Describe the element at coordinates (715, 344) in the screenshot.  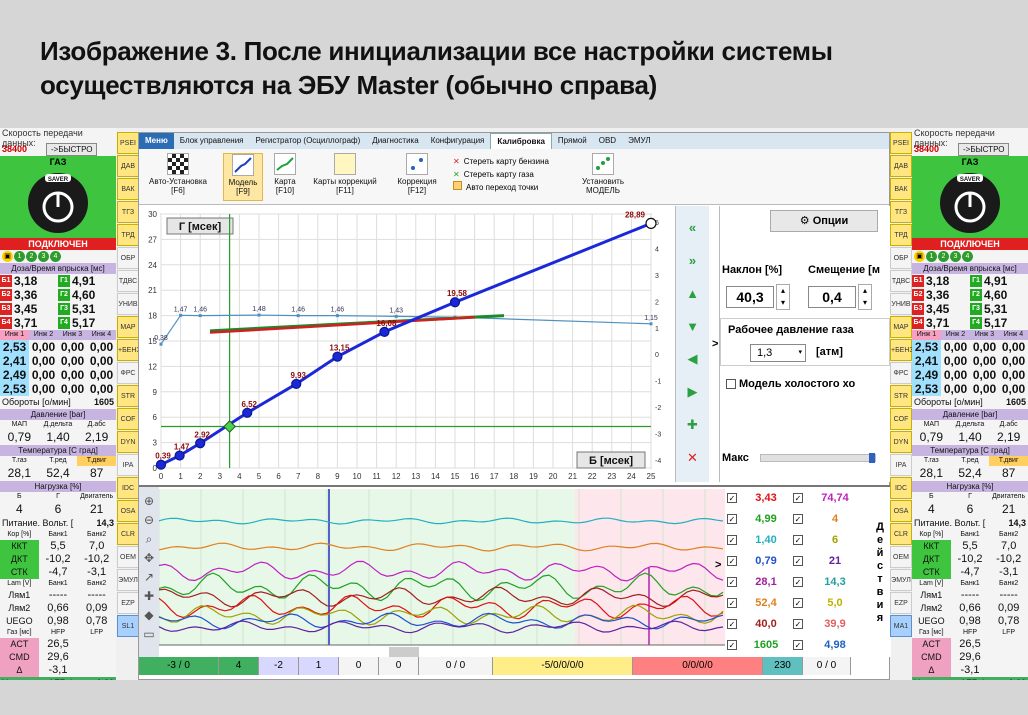
I see `collapse-arrow-icon: >` at that location.